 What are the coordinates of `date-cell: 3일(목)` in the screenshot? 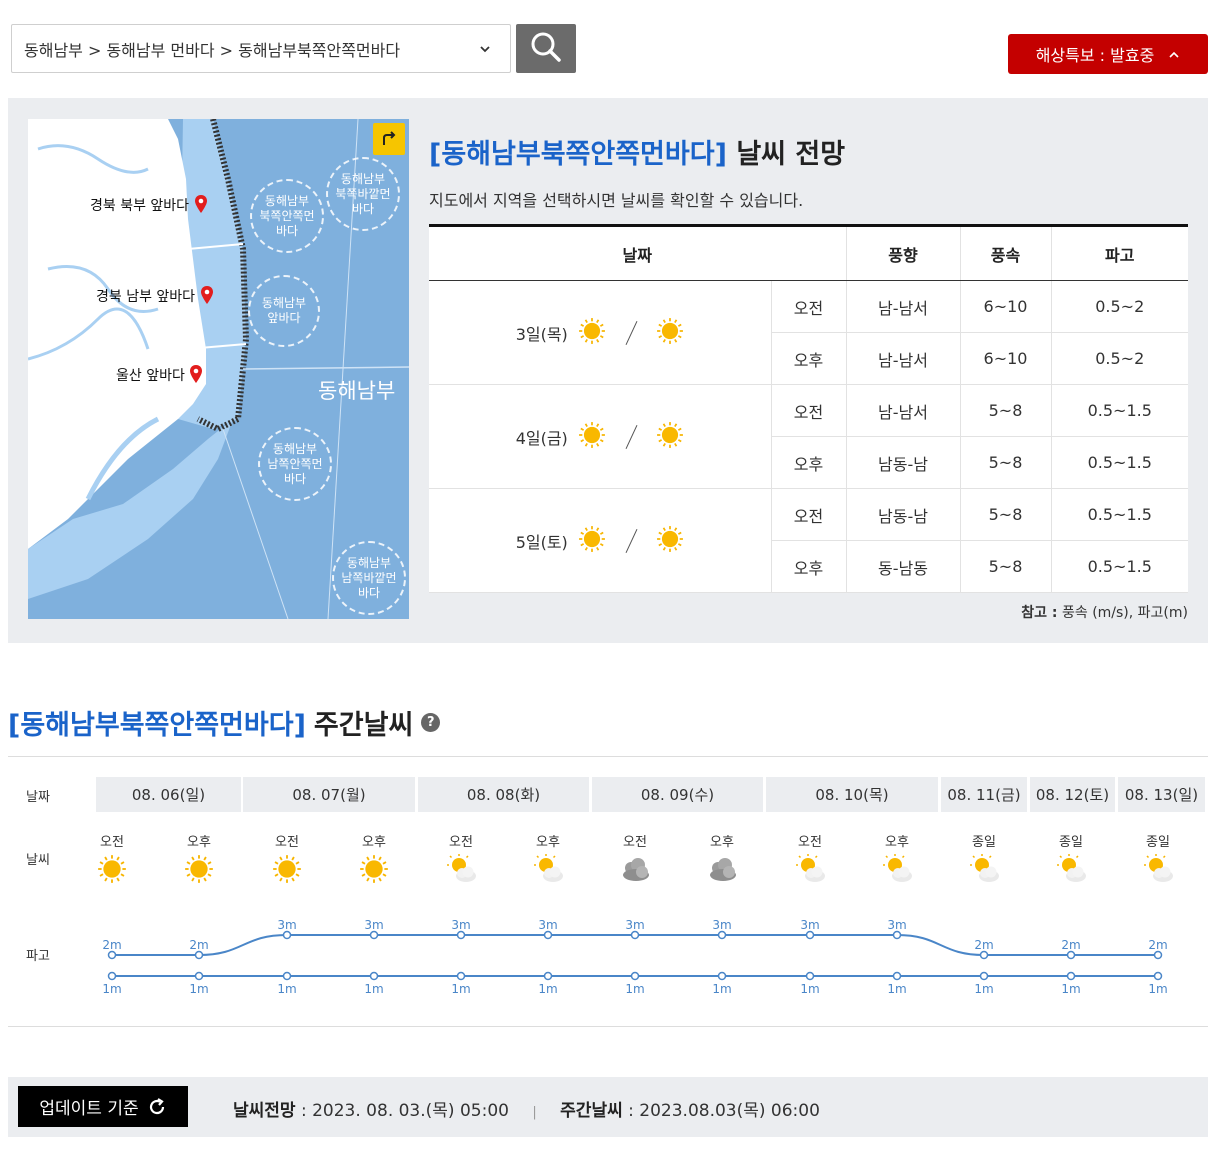 It's located at (600, 332).